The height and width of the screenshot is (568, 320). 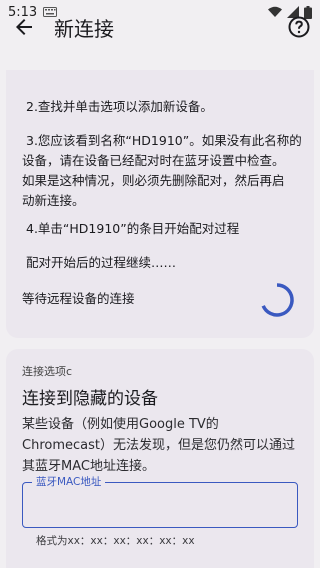 I want to click on wifi-icon, so click(x=275, y=11).